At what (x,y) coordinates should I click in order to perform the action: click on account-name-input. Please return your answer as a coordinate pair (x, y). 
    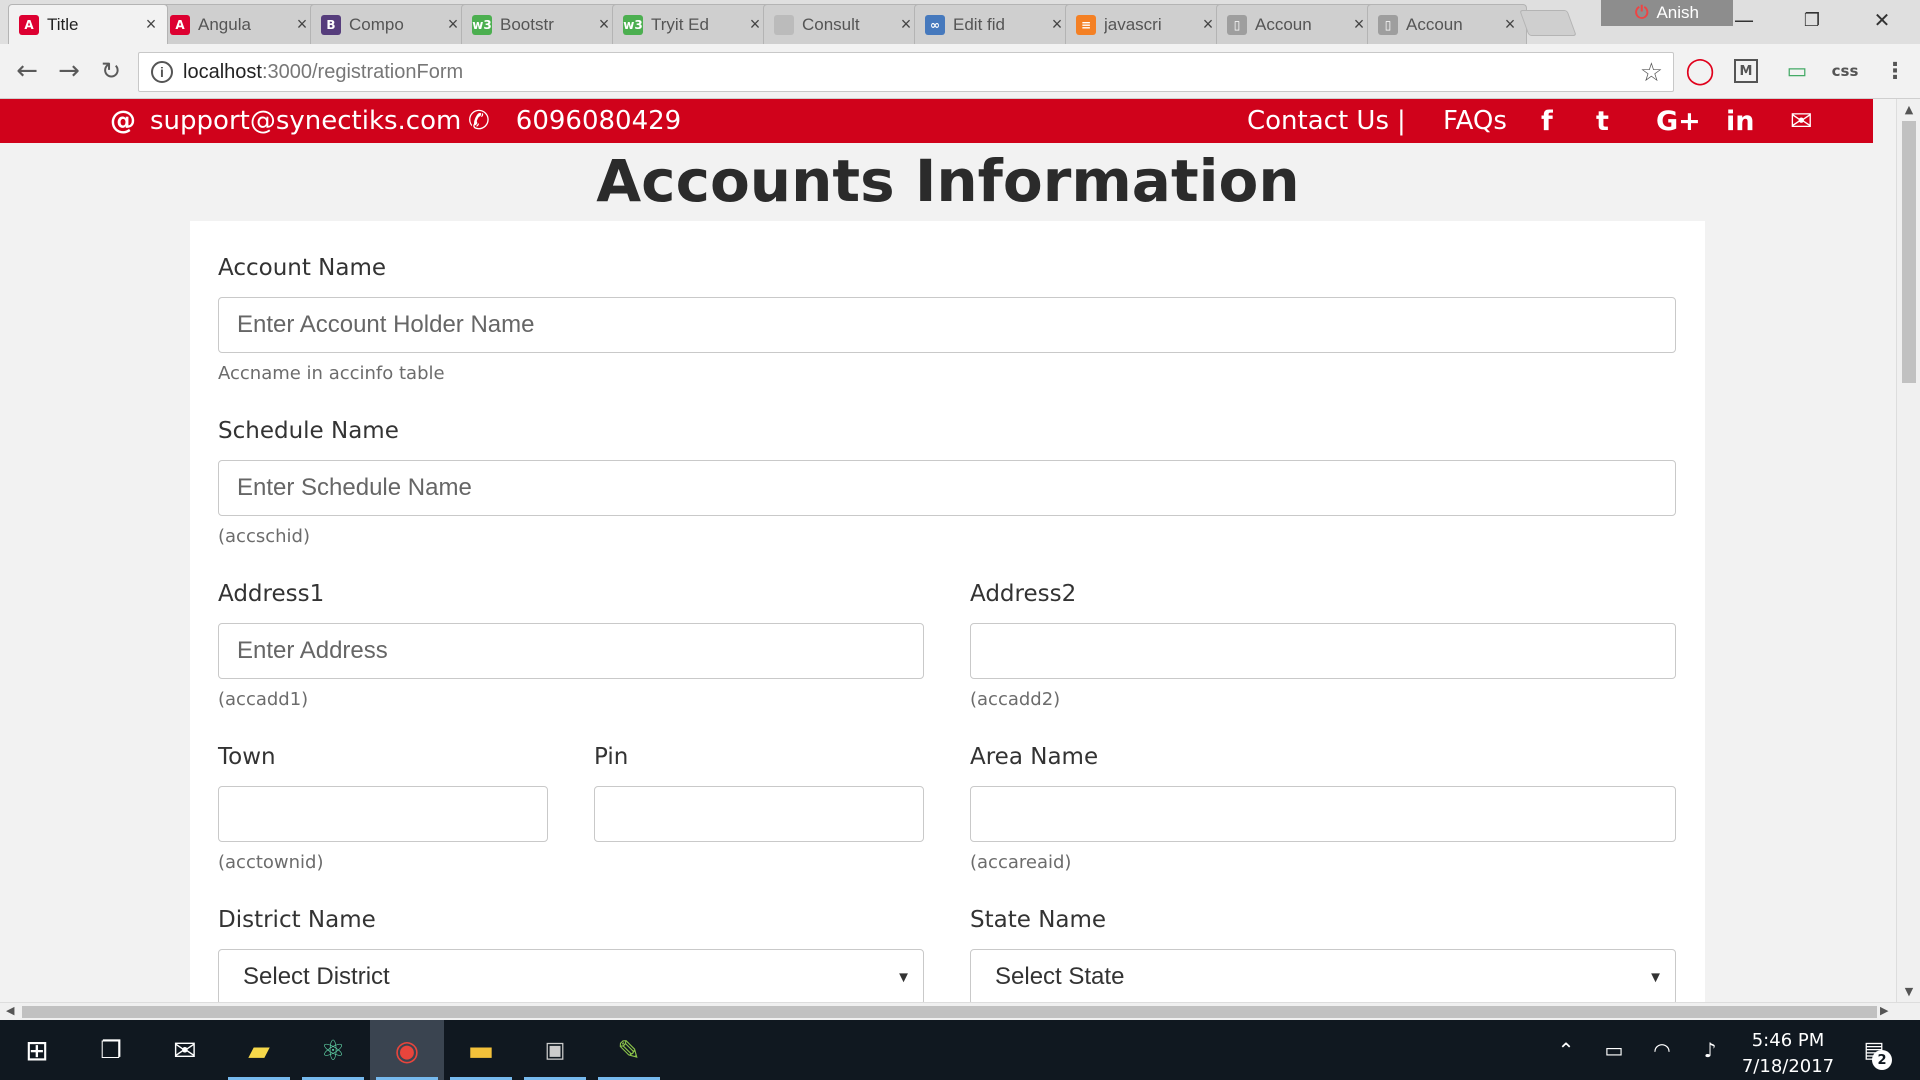
    Looking at the image, I should click on (947, 325).